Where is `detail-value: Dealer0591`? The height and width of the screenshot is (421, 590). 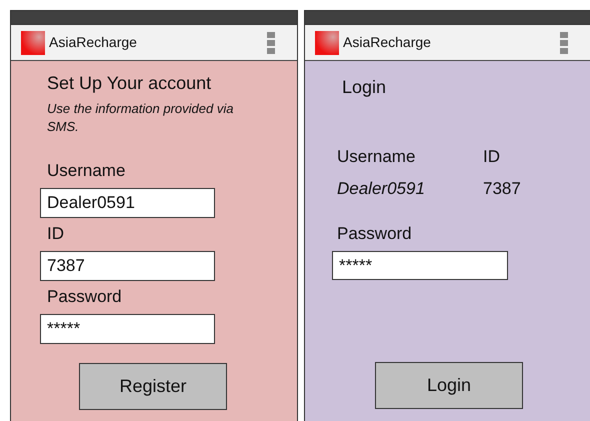 detail-value: Dealer0591 is located at coordinates (381, 189).